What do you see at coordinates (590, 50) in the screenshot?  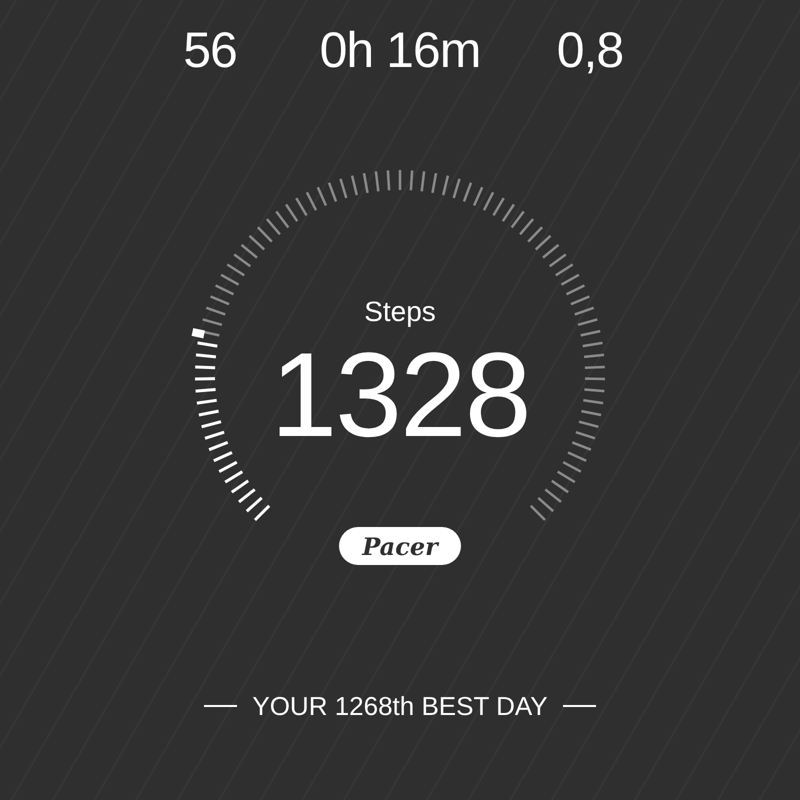 I see `metric-value: 0,8` at bounding box center [590, 50].